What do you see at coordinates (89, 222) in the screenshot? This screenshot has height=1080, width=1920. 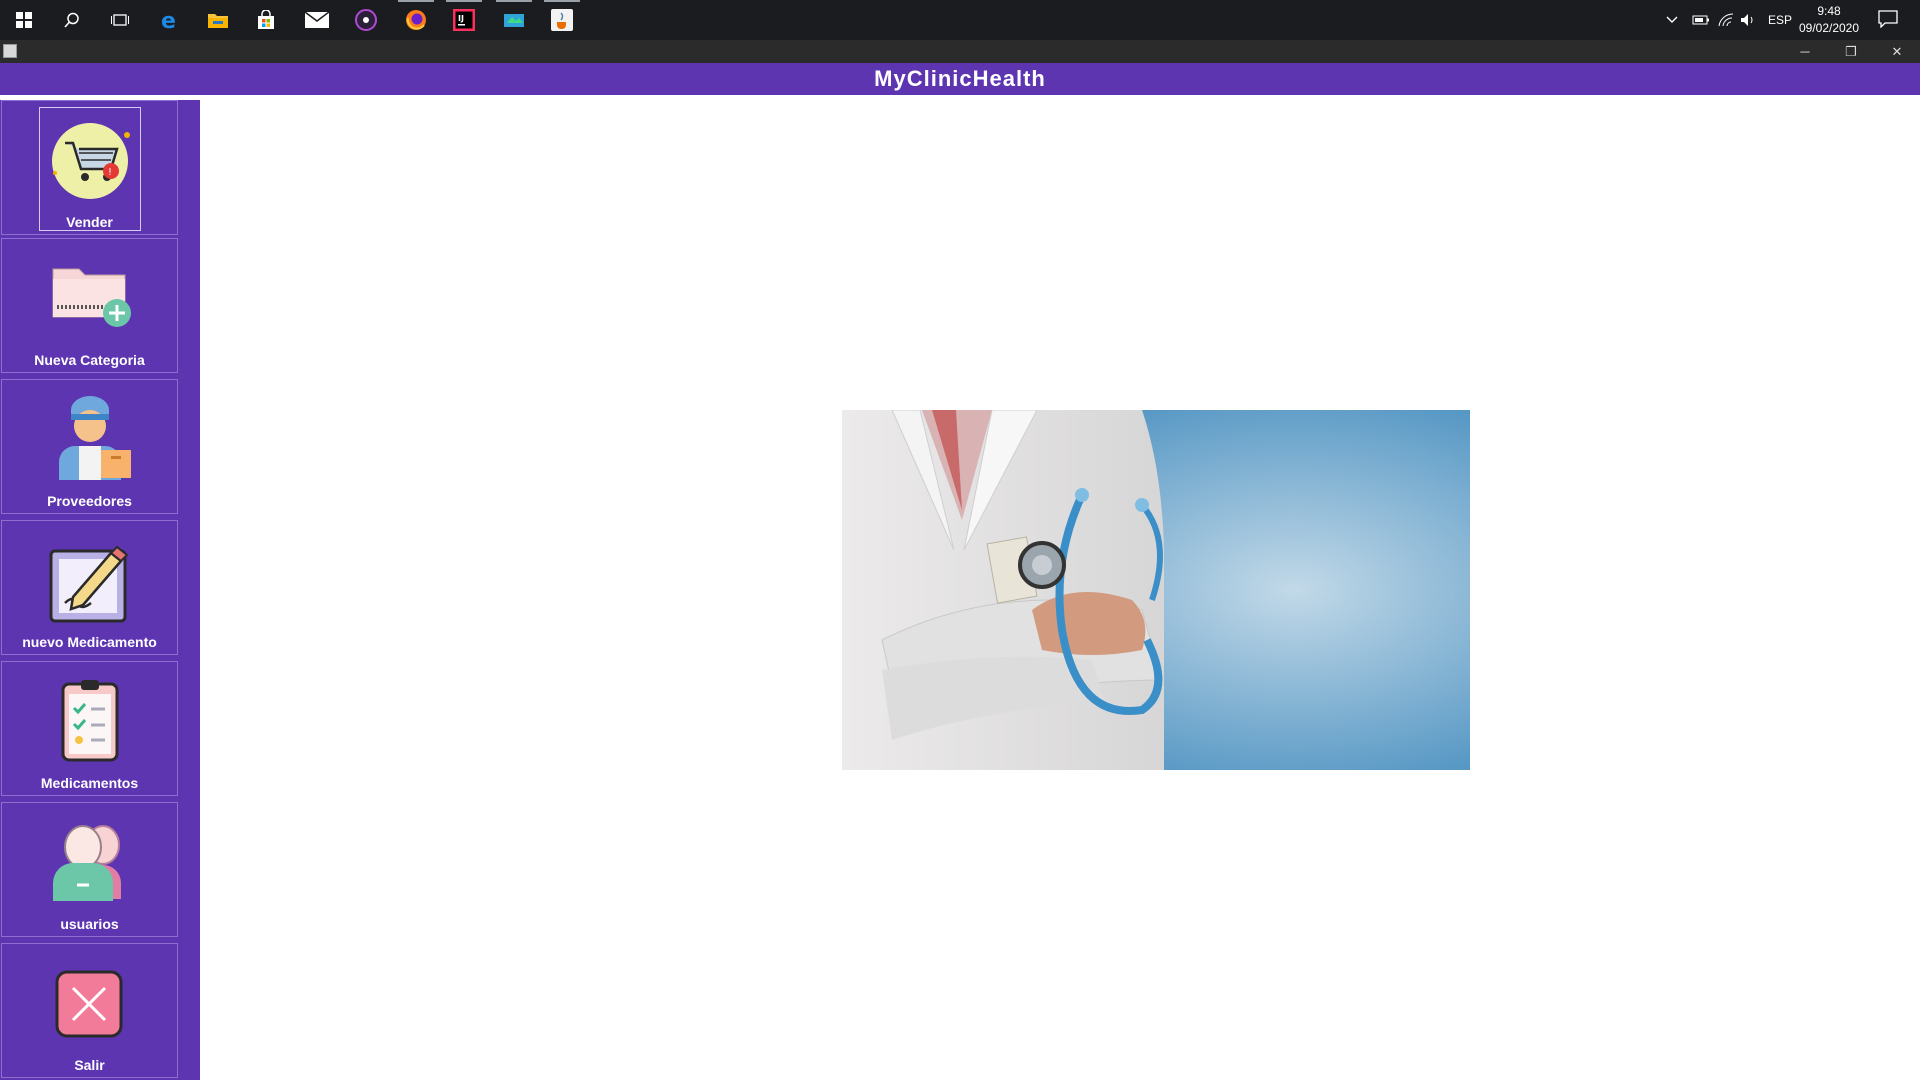 I see `sidebar-item-label: Vender` at bounding box center [89, 222].